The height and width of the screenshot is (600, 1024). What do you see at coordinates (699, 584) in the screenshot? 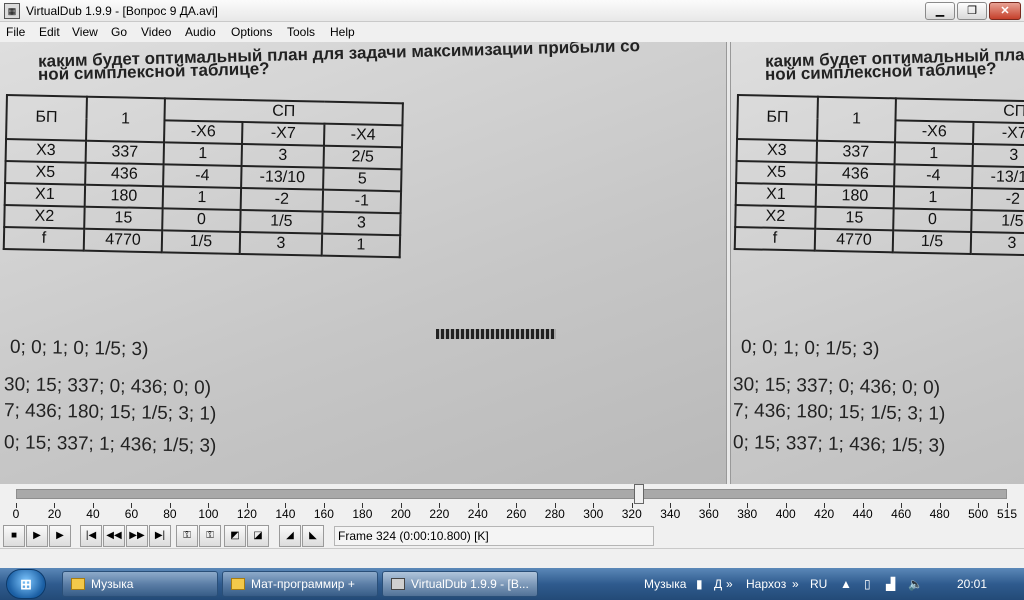
I see `folder-icon: ▮` at bounding box center [699, 584].